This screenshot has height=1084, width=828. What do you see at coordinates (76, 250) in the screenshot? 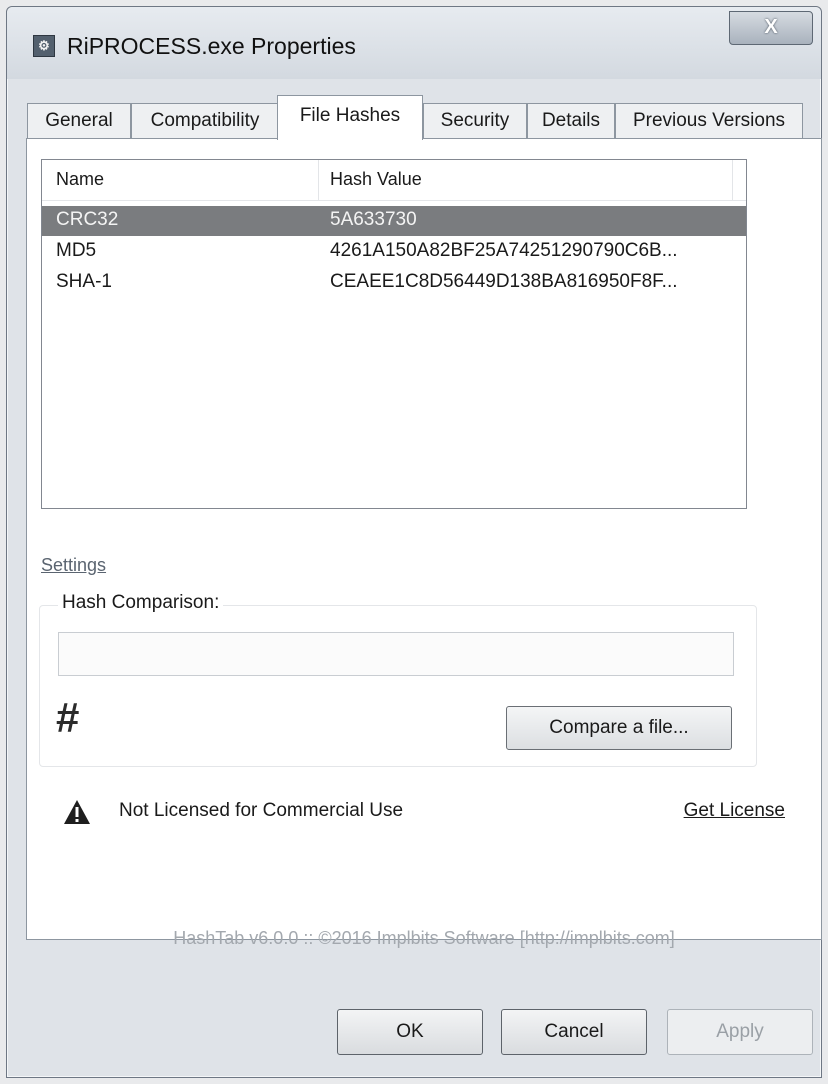
I see `hash-name: MD5` at bounding box center [76, 250].